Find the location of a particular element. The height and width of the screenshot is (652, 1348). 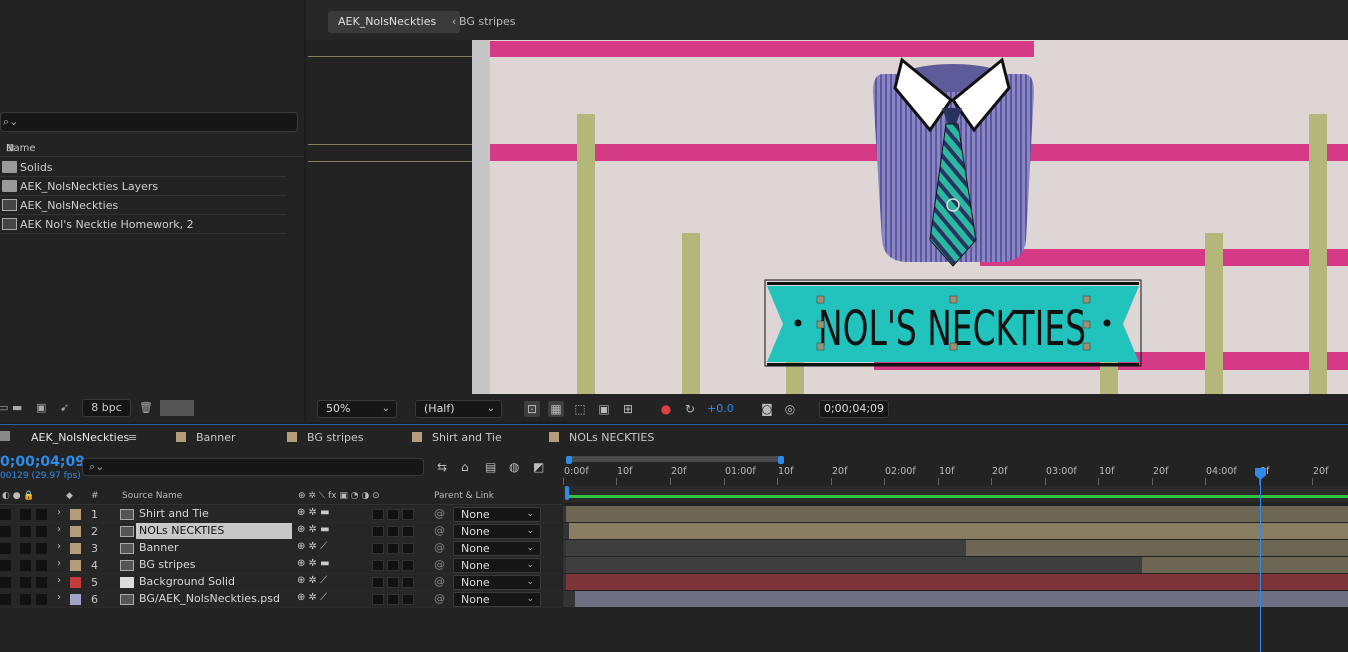

layer-source-name: BG stripes is located at coordinates (214, 565).